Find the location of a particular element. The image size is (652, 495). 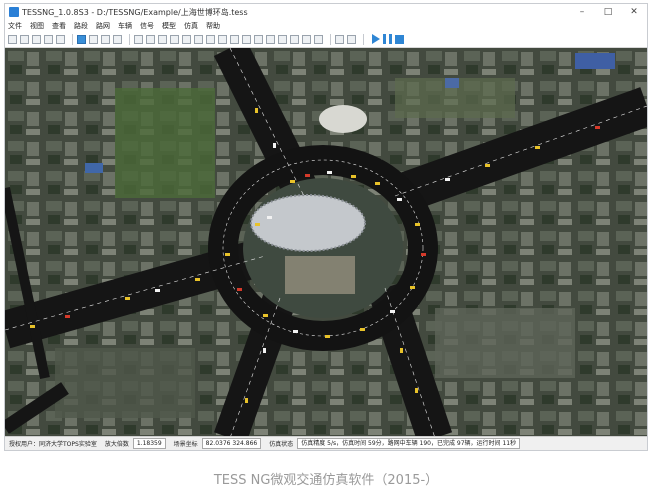

menu-file: 文件 is located at coordinates (15, 26).